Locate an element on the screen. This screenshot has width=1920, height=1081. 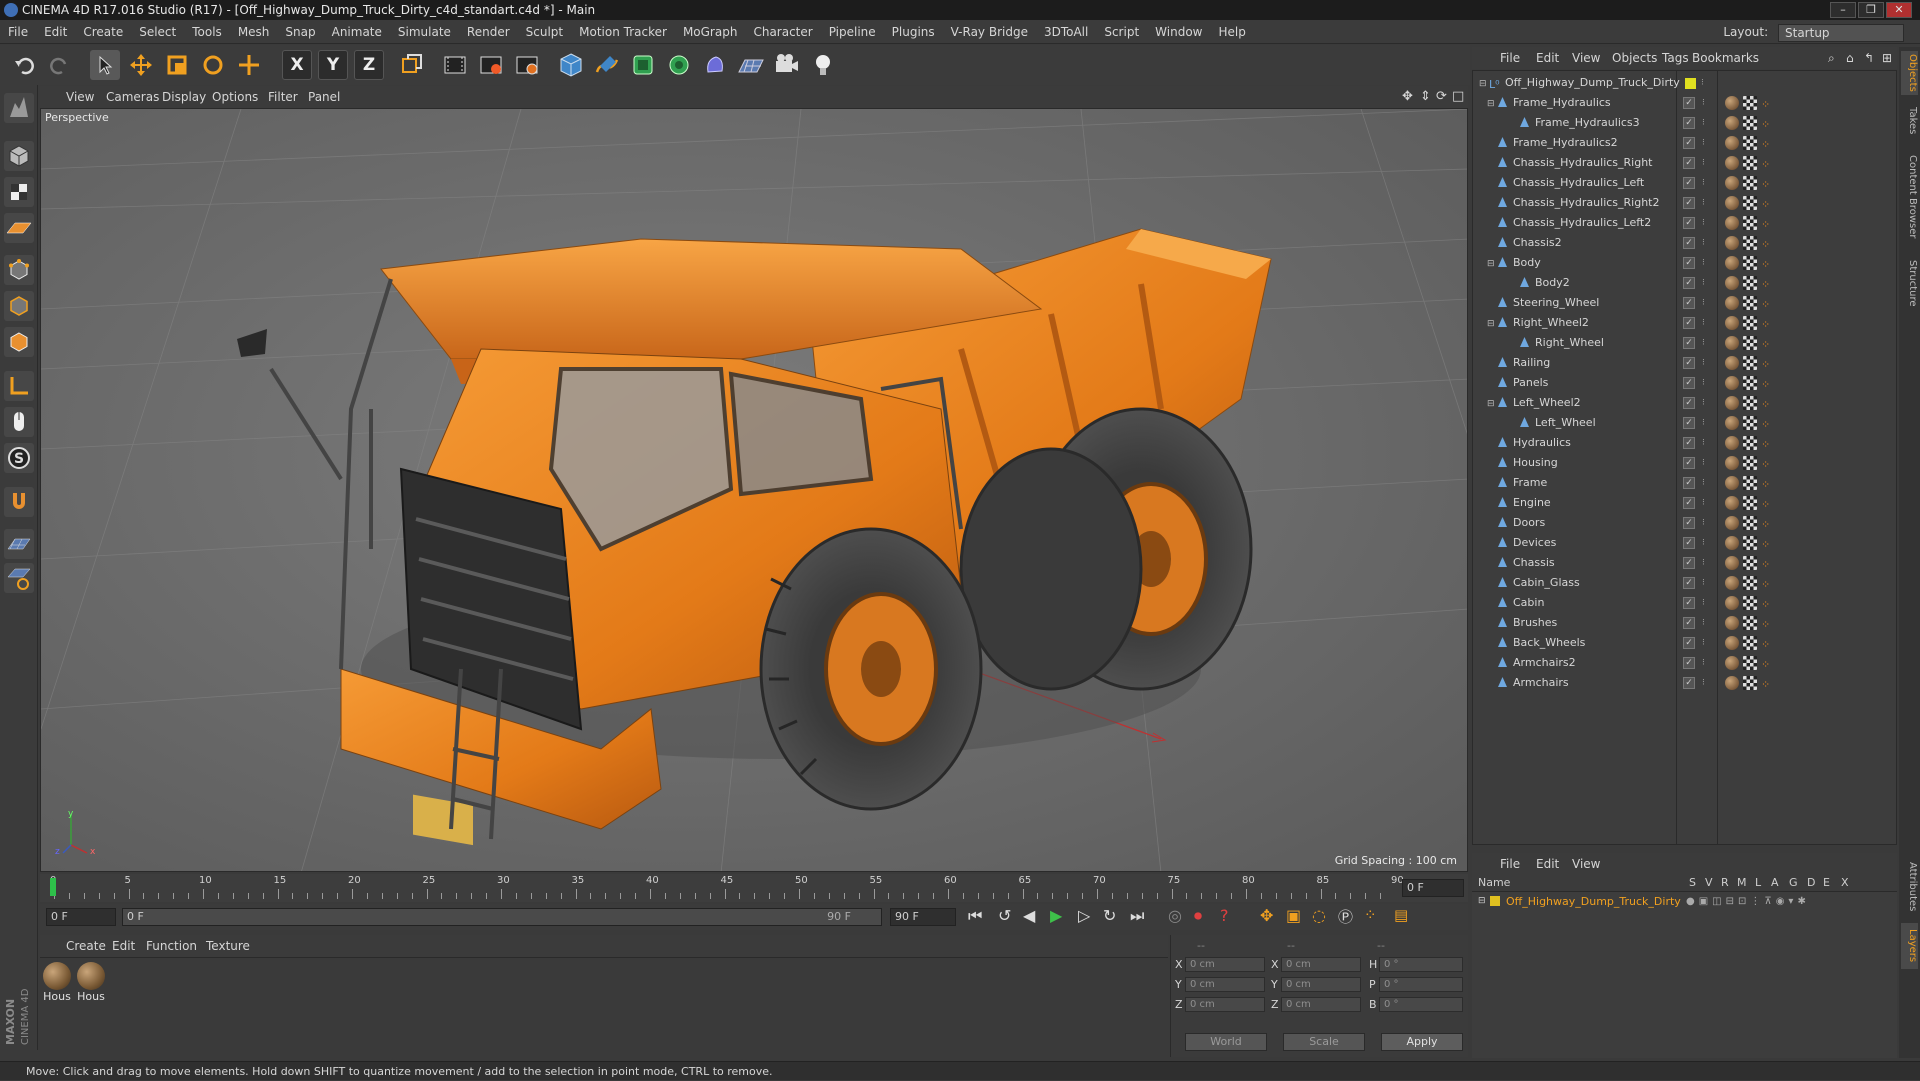
rotate-tool-button is located at coordinates (213, 65).